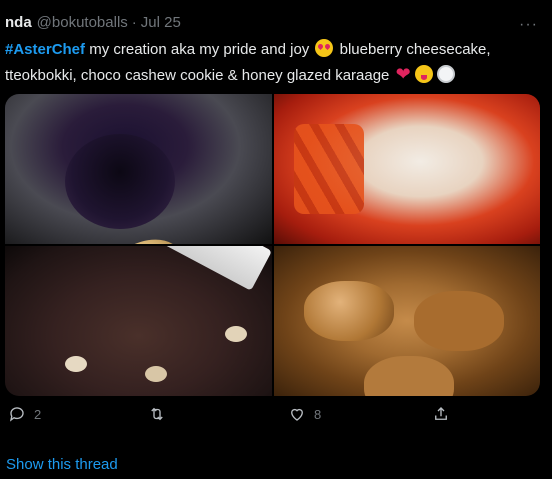 The height and width of the screenshot is (479, 552). I want to click on retweet-icon, so click(157, 414).